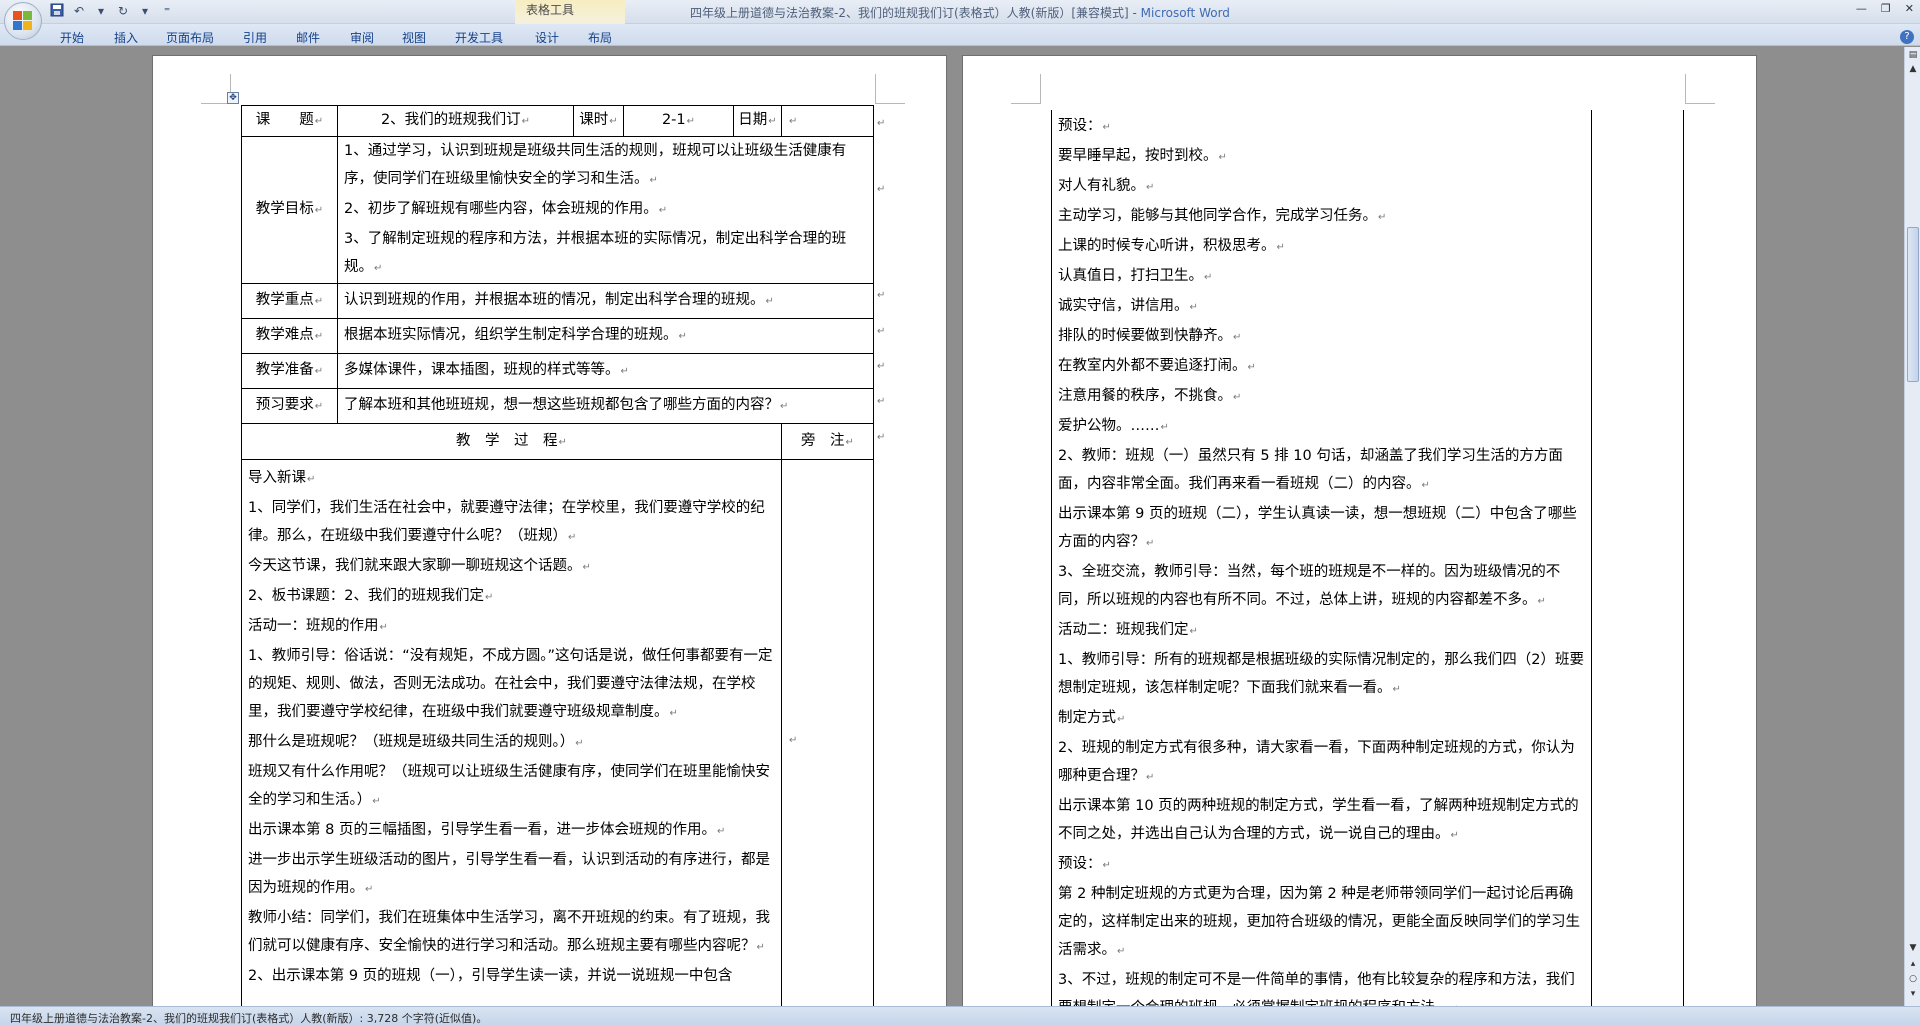 The height and width of the screenshot is (1025, 1920). Describe the element at coordinates (308, 37) in the screenshot. I see `tab-mailings: 邮件` at that location.